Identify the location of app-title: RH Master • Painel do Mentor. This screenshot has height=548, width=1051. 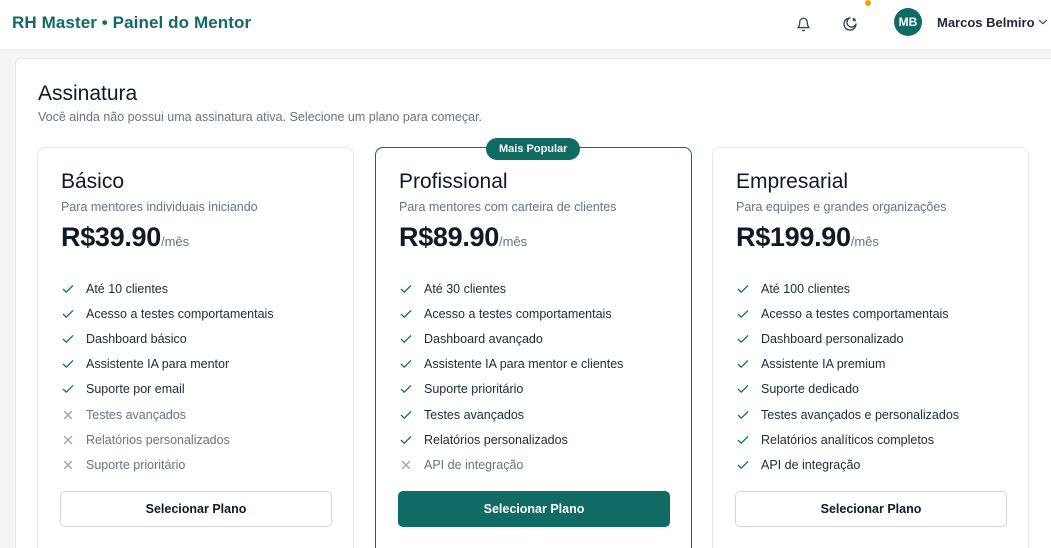
(132, 22).